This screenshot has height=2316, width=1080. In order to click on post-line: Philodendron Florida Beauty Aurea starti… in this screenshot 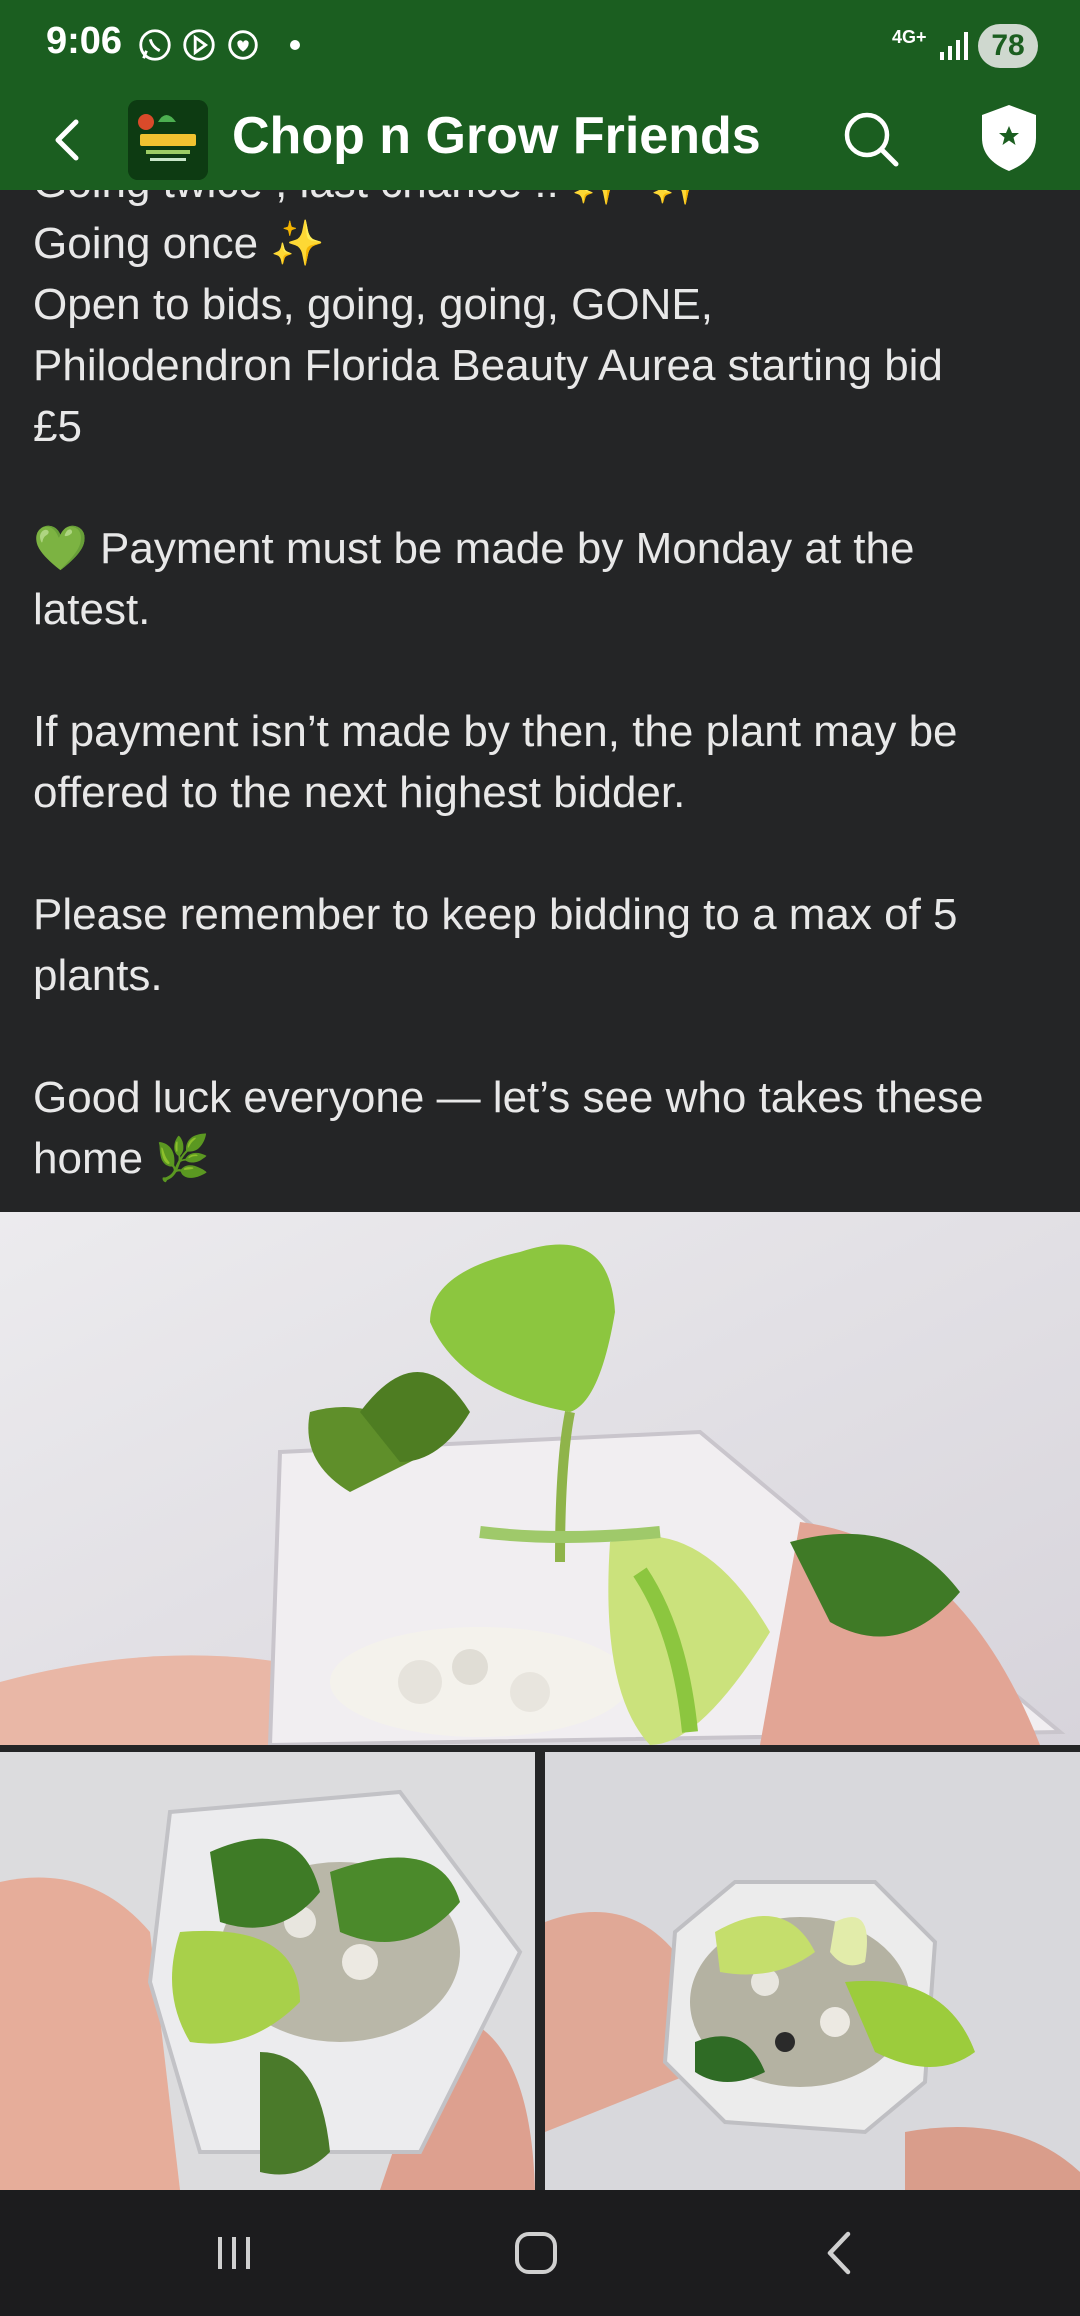, I will do `click(488, 365)`.